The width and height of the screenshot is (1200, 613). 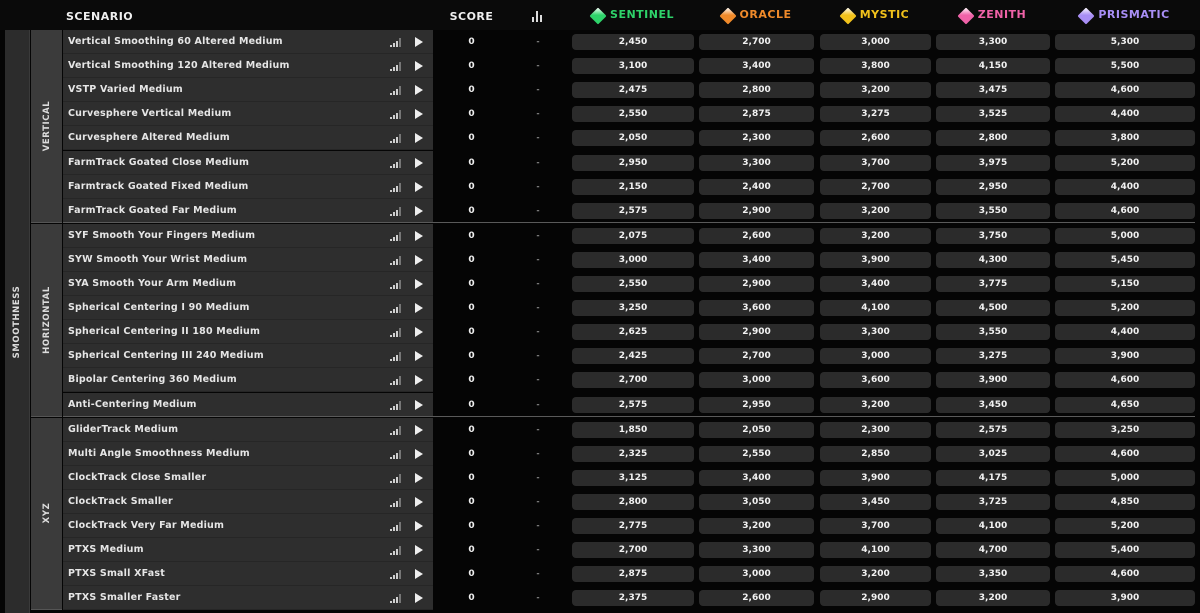 I want to click on scenario-cell: SYF Smooth Your Fingers Medium, so click(x=248, y=235).